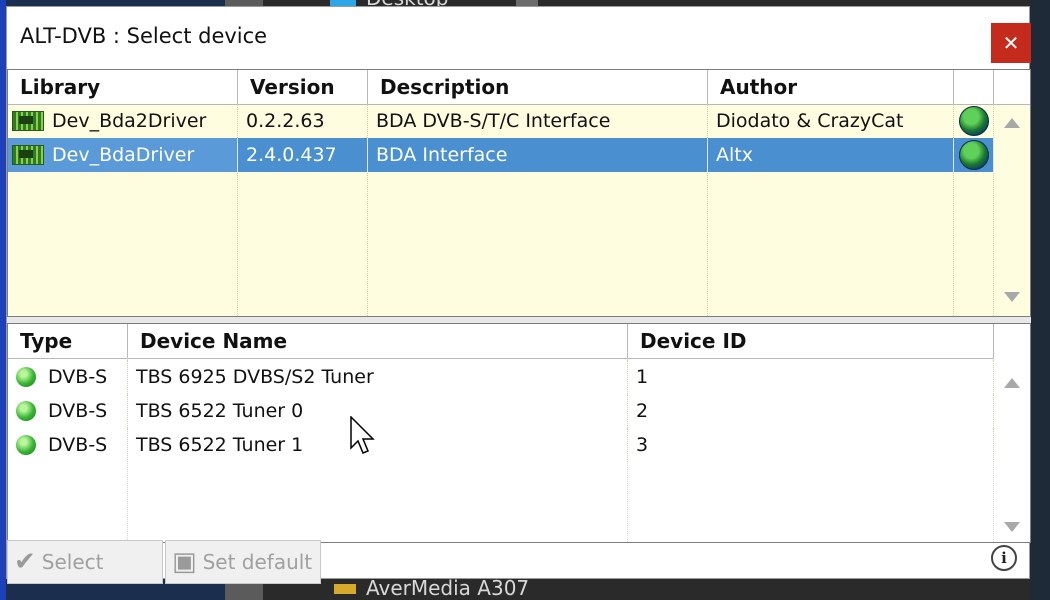 The width and height of the screenshot is (1050, 600). I want to click on library-list-header: Library Version Description Author, so click(519, 87).